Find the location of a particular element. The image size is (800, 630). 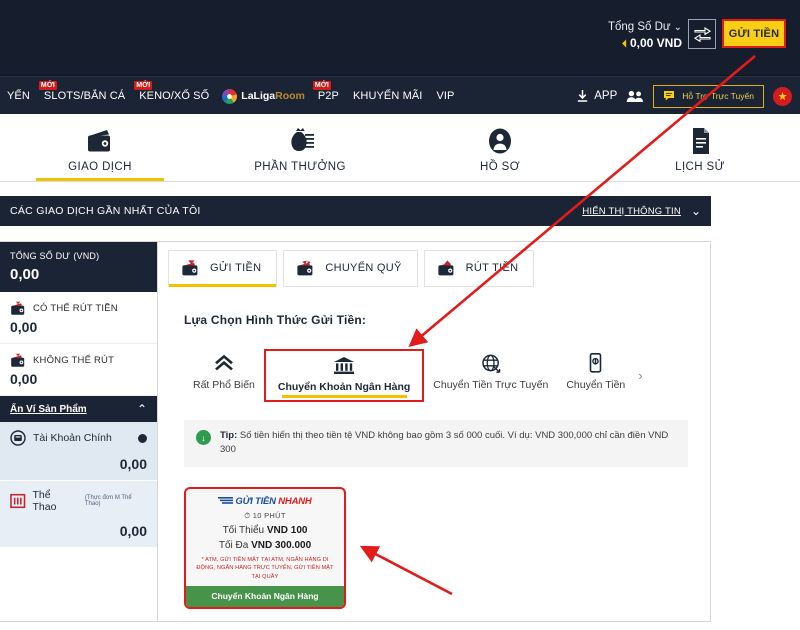

promo-footer: Chuyển Khoản Ngân Hàng is located at coordinates (265, 597).